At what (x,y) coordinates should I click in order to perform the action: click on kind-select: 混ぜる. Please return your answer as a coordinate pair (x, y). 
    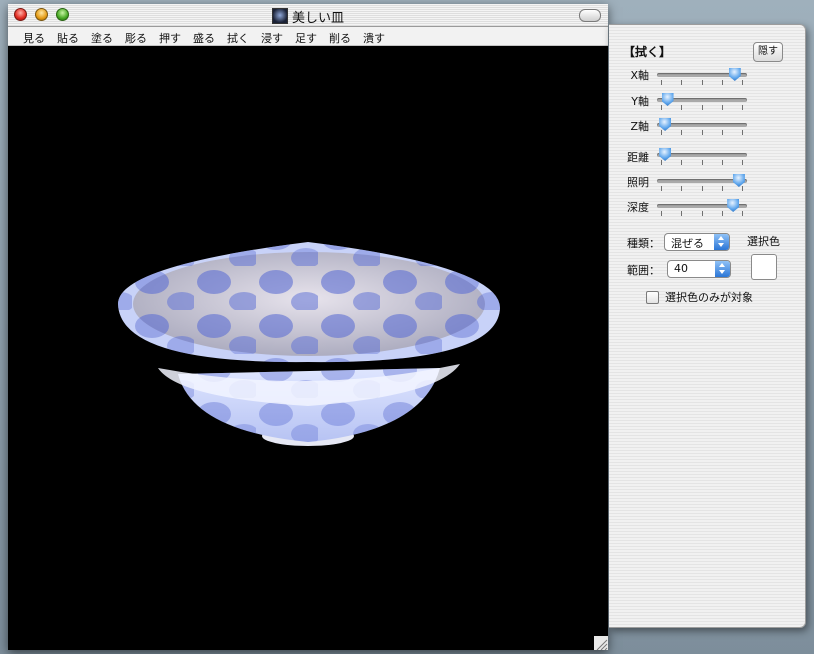
    Looking at the image, I should click on (697, 242).